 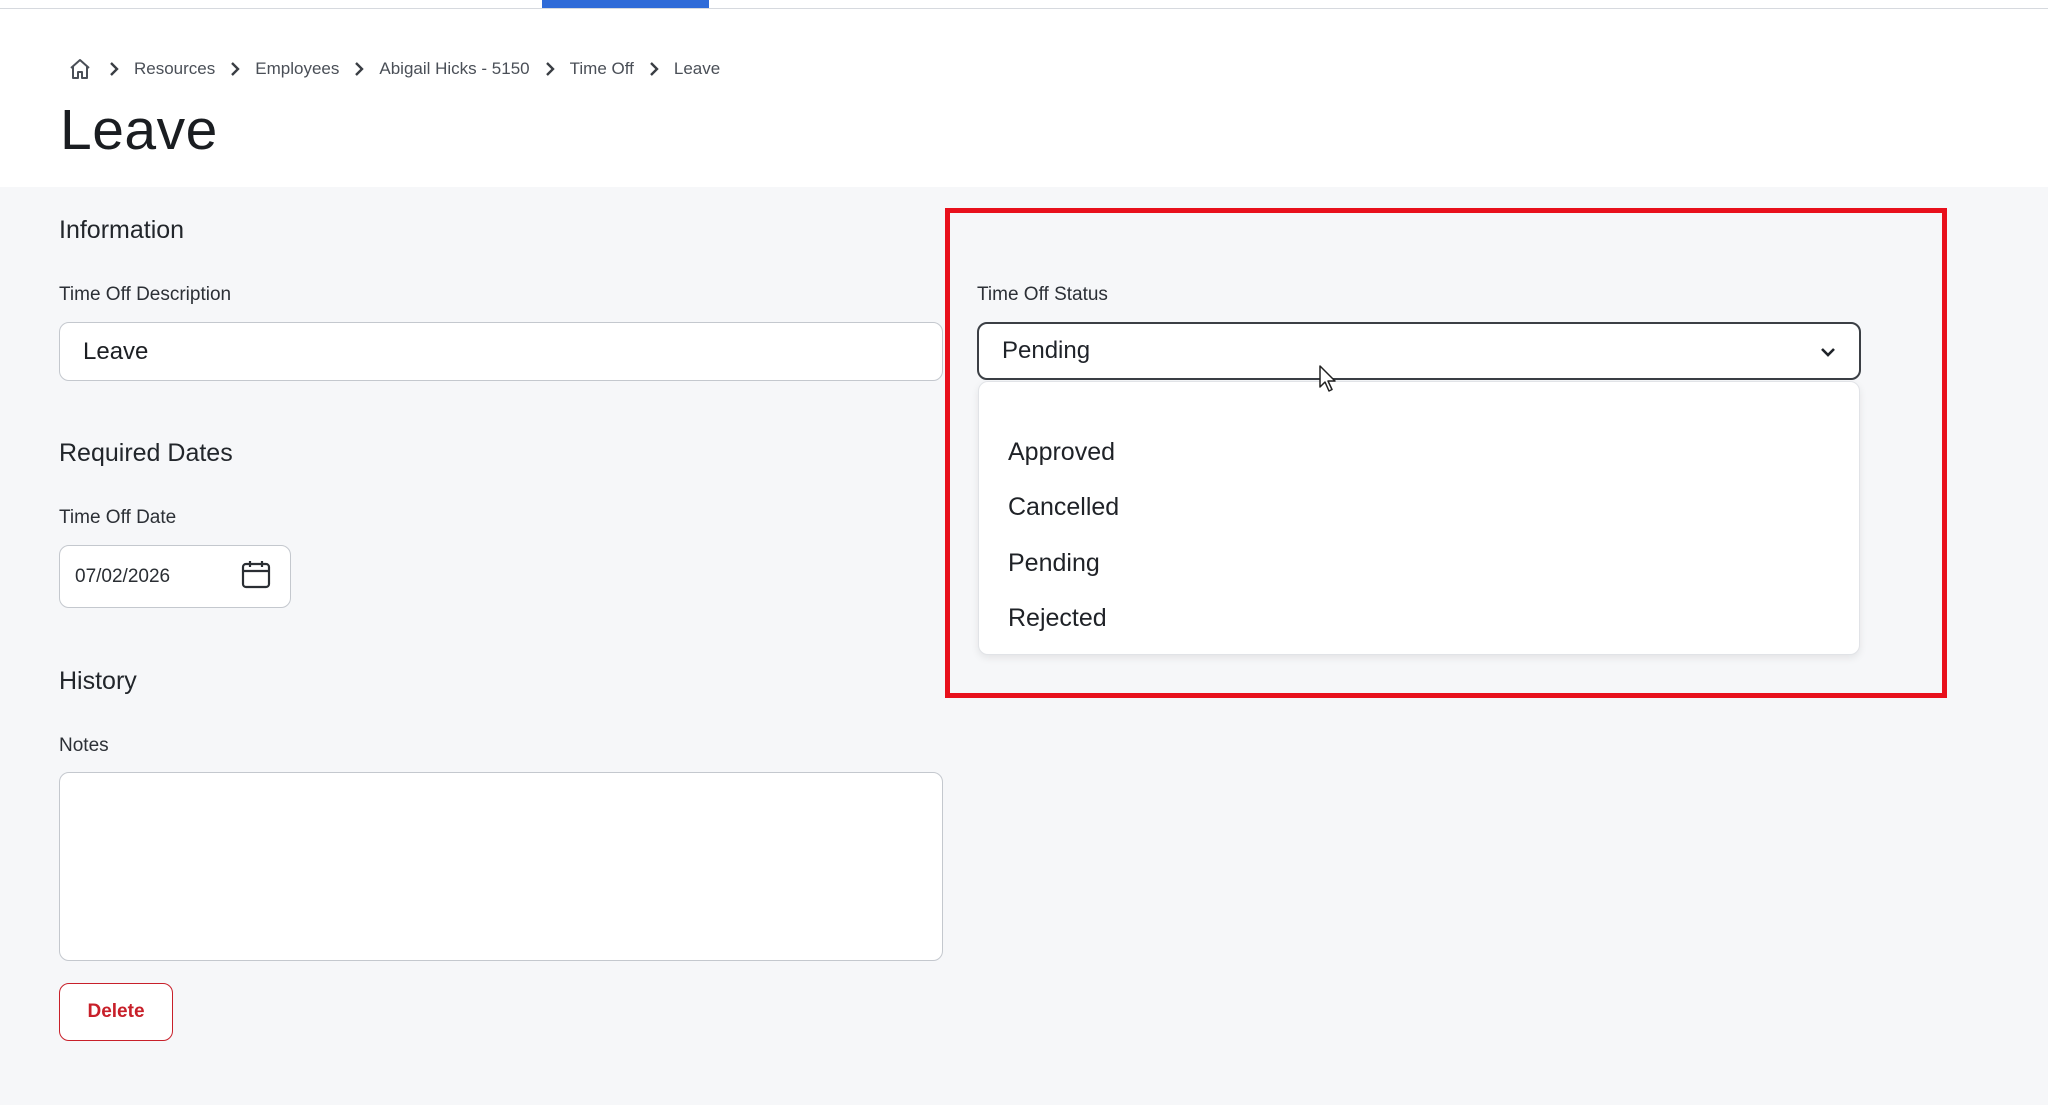 I want to click on breadcrumb-employees: Employees, so click(x=297, y=69).